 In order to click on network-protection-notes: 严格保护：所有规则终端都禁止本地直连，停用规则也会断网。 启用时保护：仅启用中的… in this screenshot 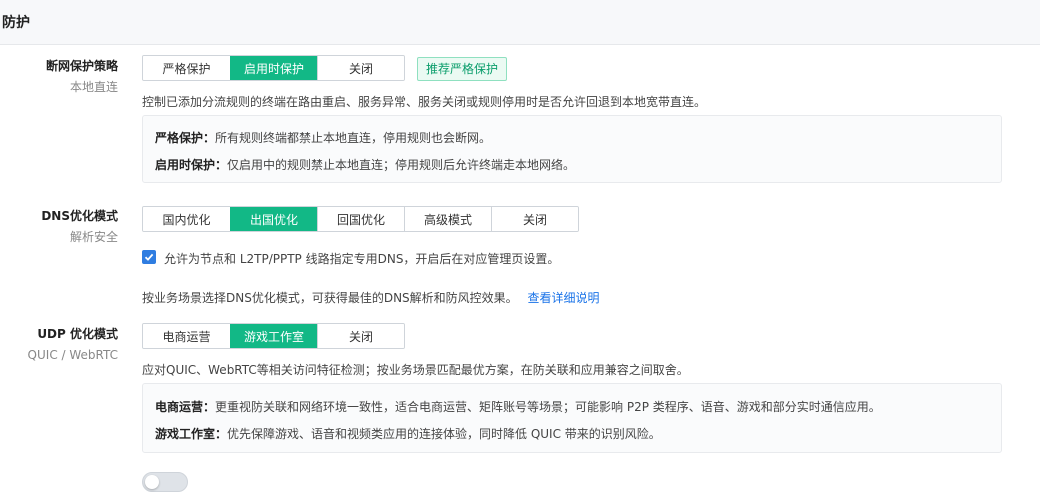, I will do `click(572, 149)`.